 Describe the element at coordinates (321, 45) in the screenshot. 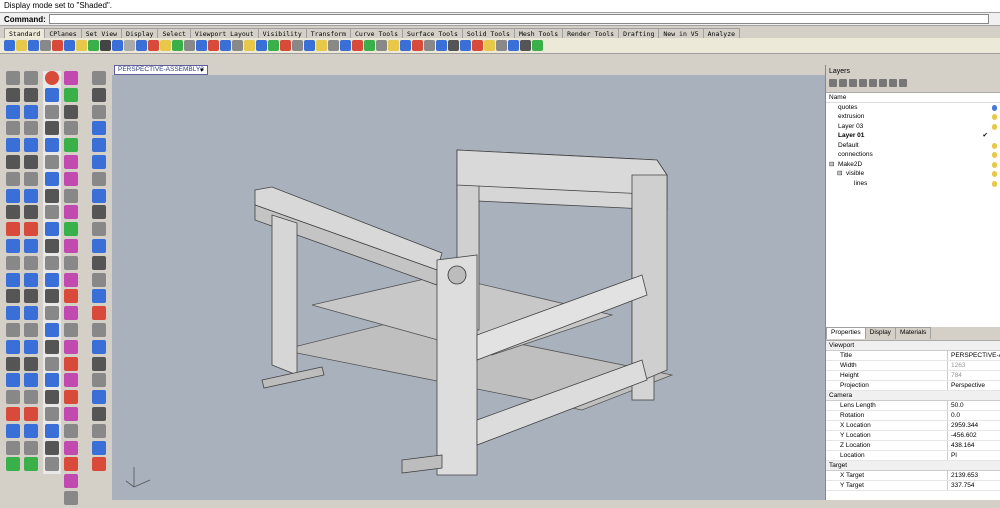

I see `copy-object-icon` at that location.